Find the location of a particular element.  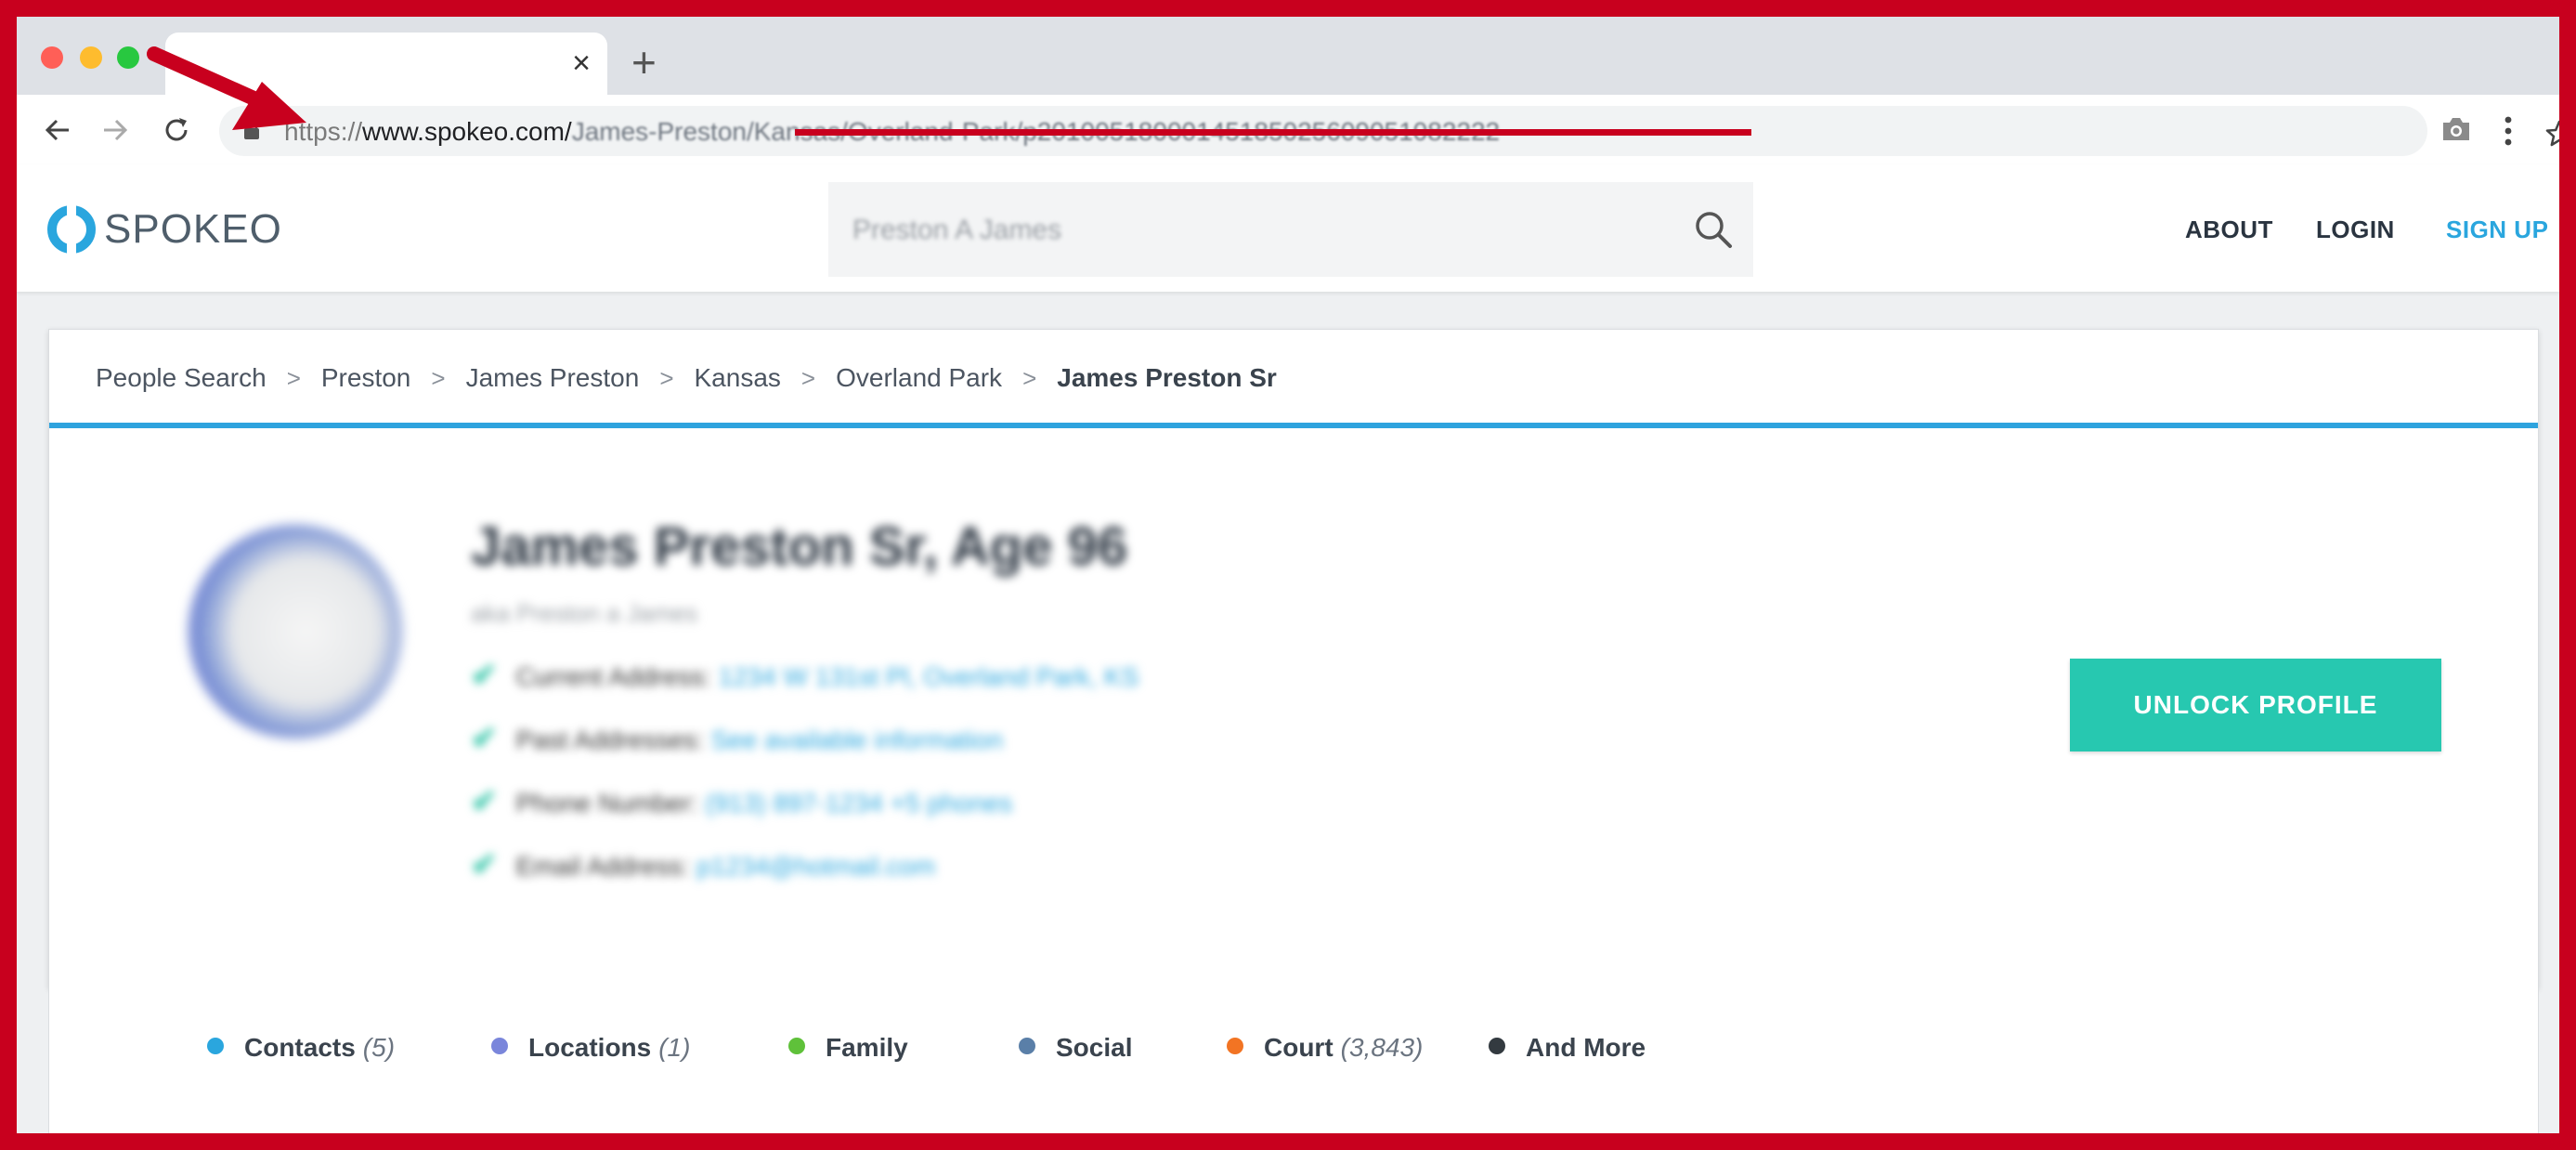

bookmark-star-icon is located at coordinates (2551, 134).